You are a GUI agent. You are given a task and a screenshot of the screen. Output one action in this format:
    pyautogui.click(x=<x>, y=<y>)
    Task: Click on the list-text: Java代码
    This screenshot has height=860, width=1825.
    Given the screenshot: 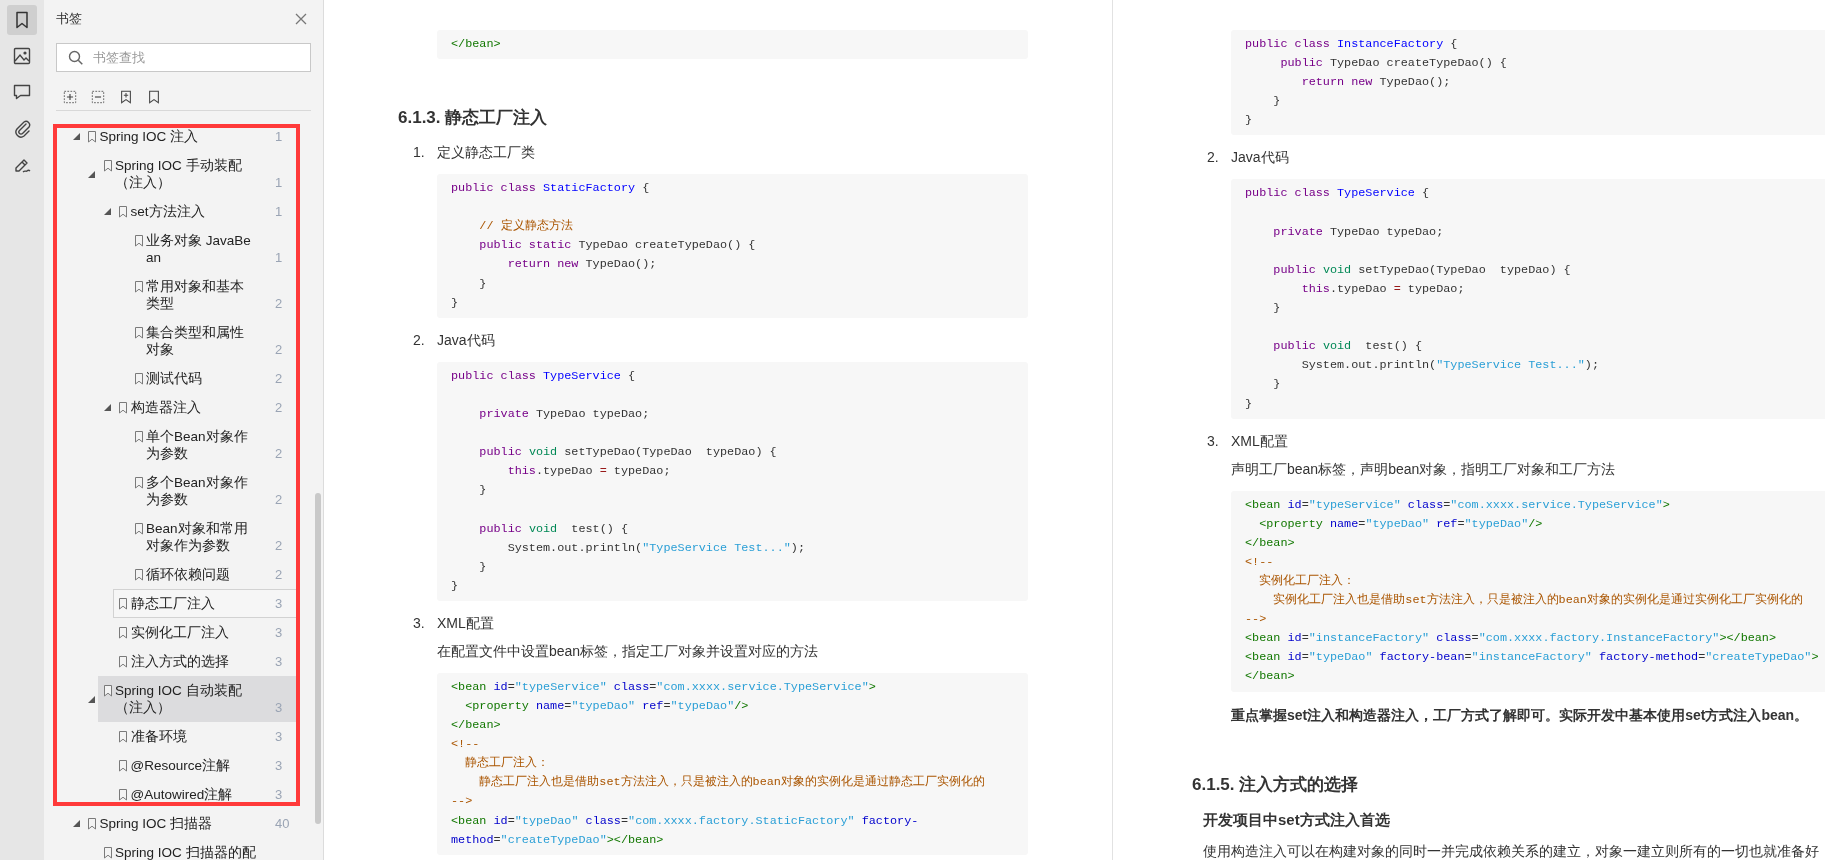 What is the action you would take?
    pyautogui.click(x=1260, y=158)
    